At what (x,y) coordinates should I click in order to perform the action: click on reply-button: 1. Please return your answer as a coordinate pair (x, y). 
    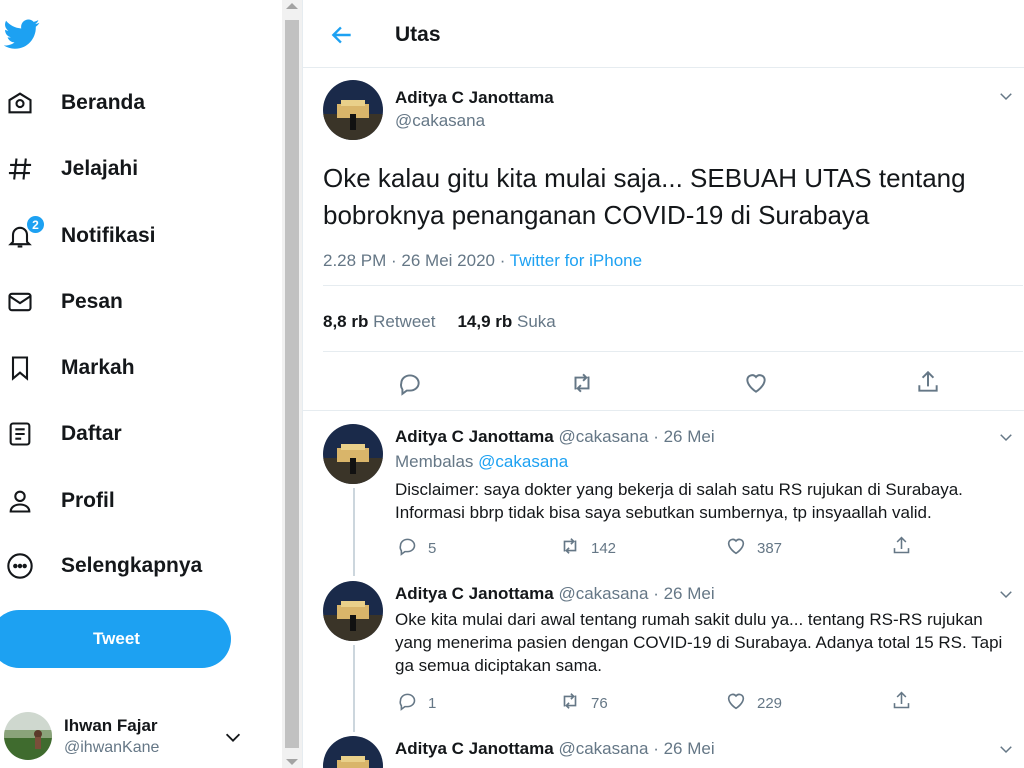
    Looking at the image, I should click on (416, 703).